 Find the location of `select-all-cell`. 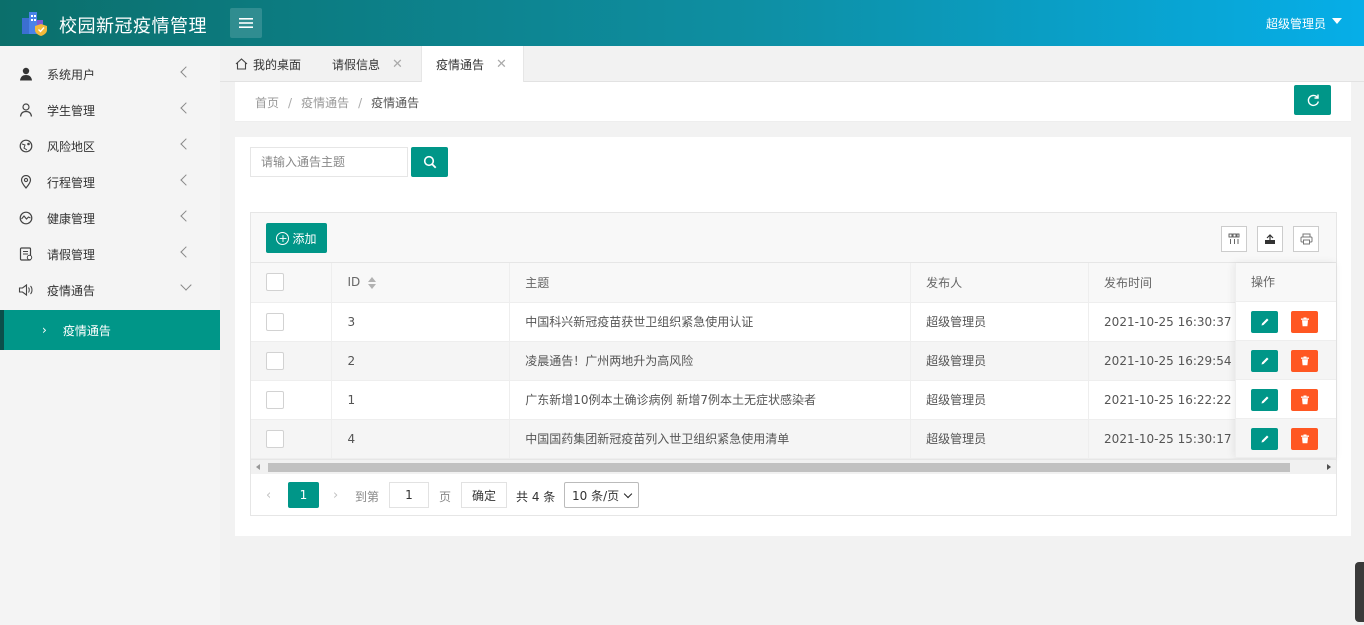

select-all-cell is located at coordinates (292, 283).